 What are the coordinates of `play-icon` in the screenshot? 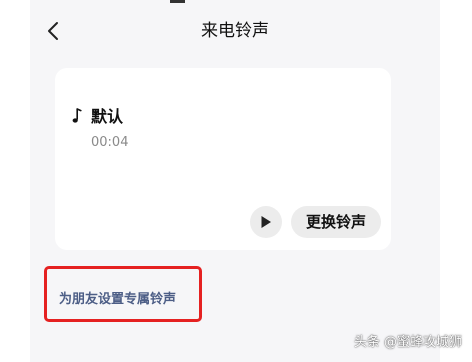 It's located at (266, 222).